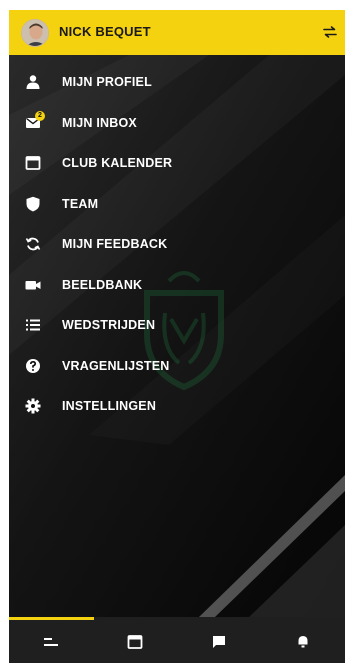  I want to click on user-name: NICK BEQUET, so click(105, 31).